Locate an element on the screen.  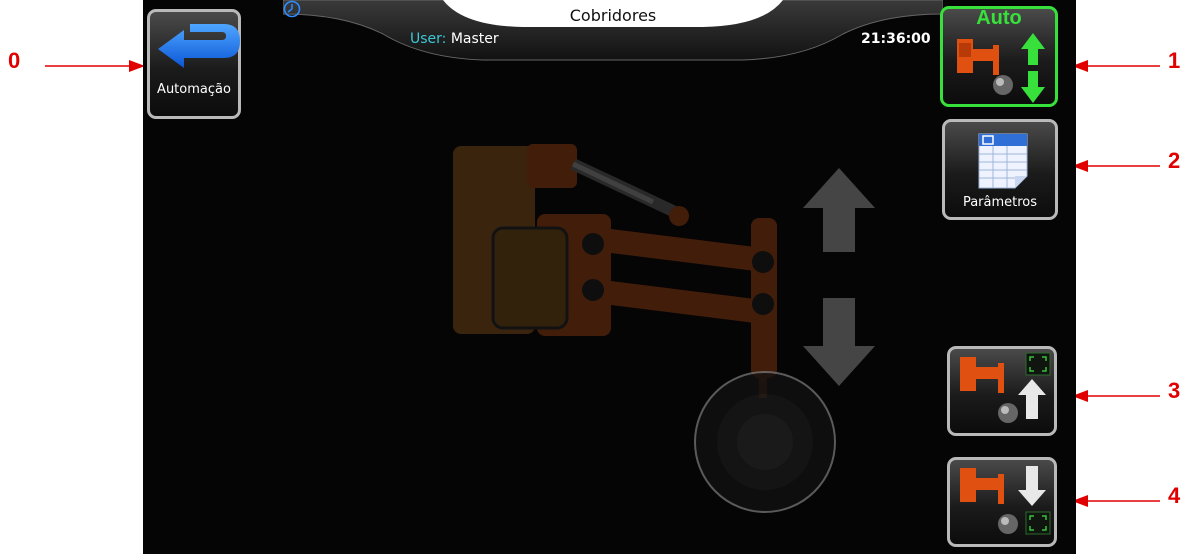
callout-0: 0 is located at coordinates (14, 60).